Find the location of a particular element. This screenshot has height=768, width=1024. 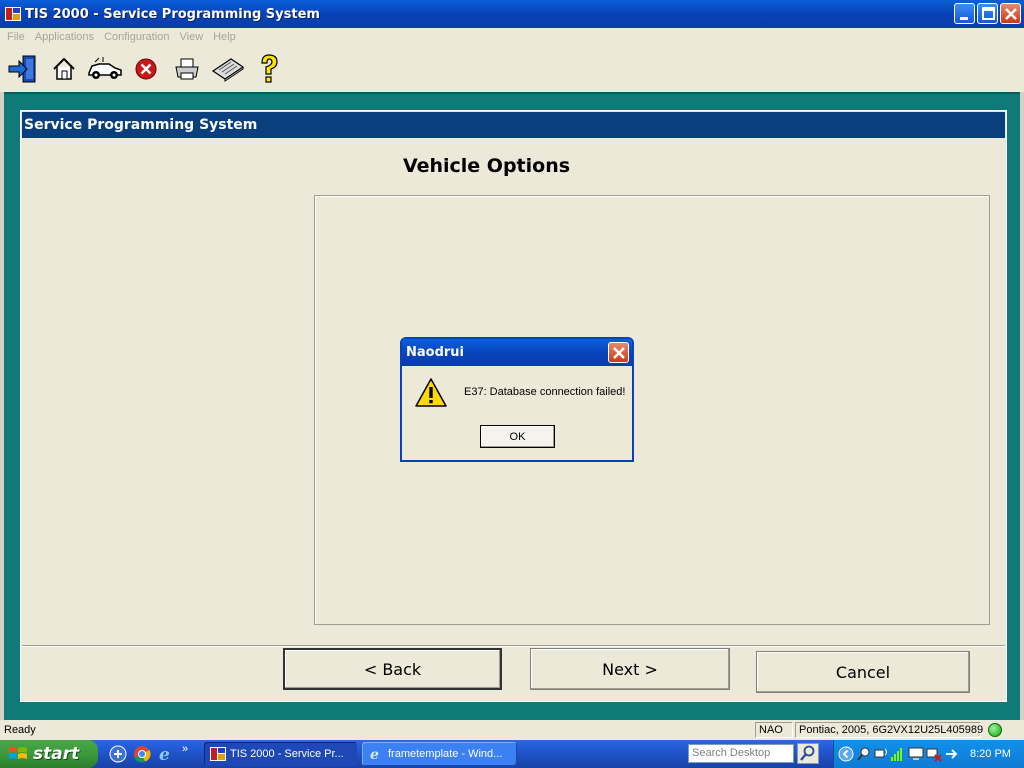

dialog-close-button is located at coordinates (618, 352).